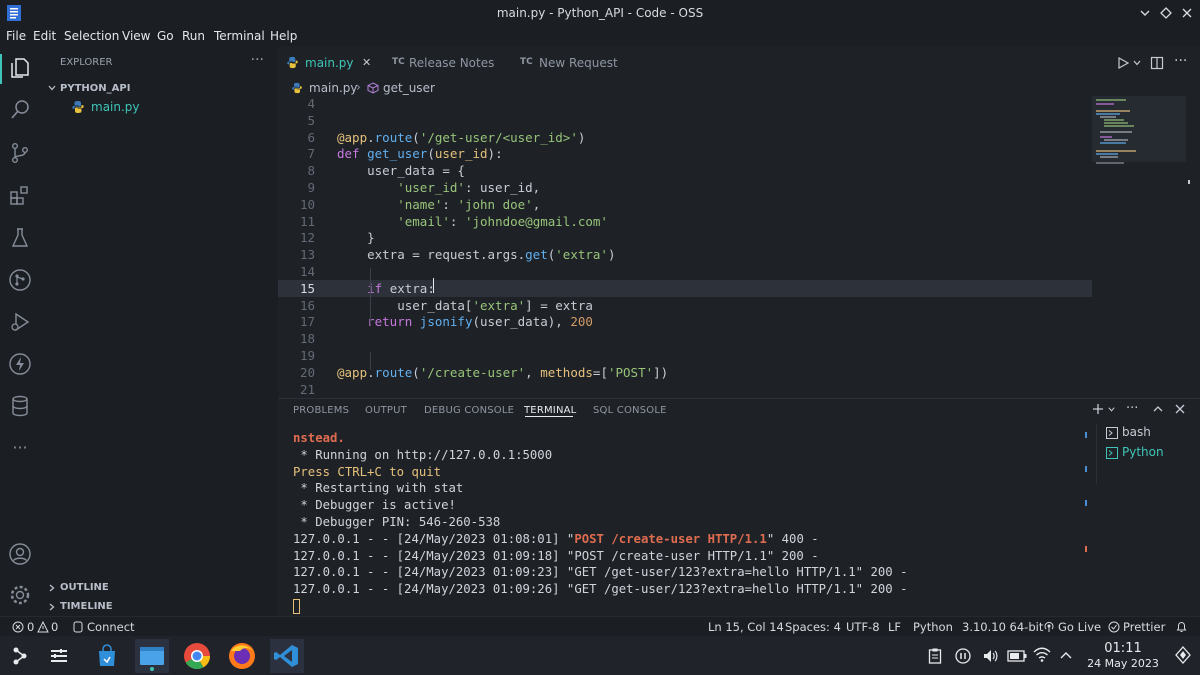  Describe the element at coordinates (409, 88) in the screenshot. I see `breadcrumb-symbol: get_user` at that location.